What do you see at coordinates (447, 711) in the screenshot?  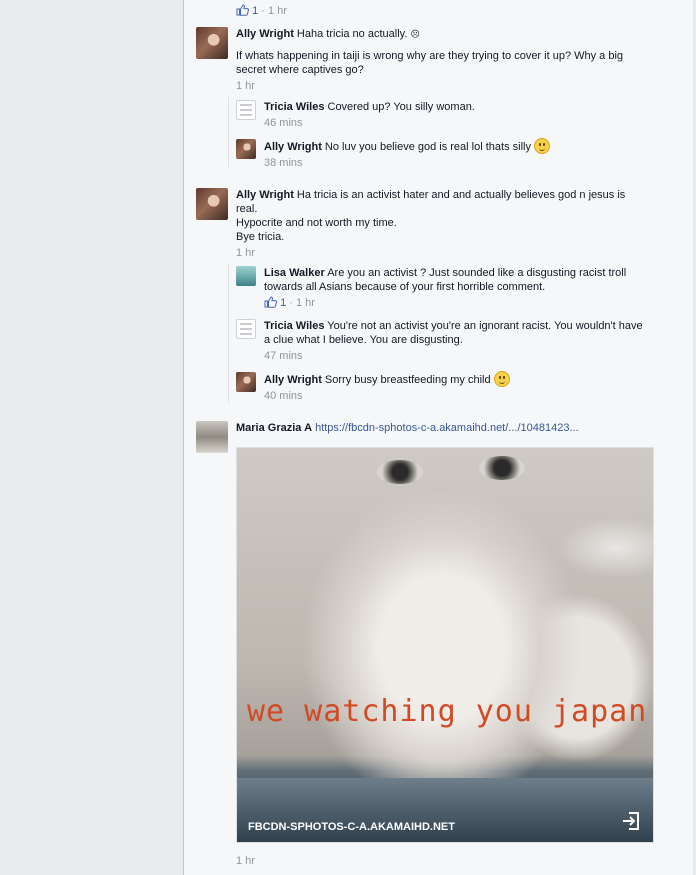 I see `photo-caption: we watching you japan` at bounding box center [447, 711].